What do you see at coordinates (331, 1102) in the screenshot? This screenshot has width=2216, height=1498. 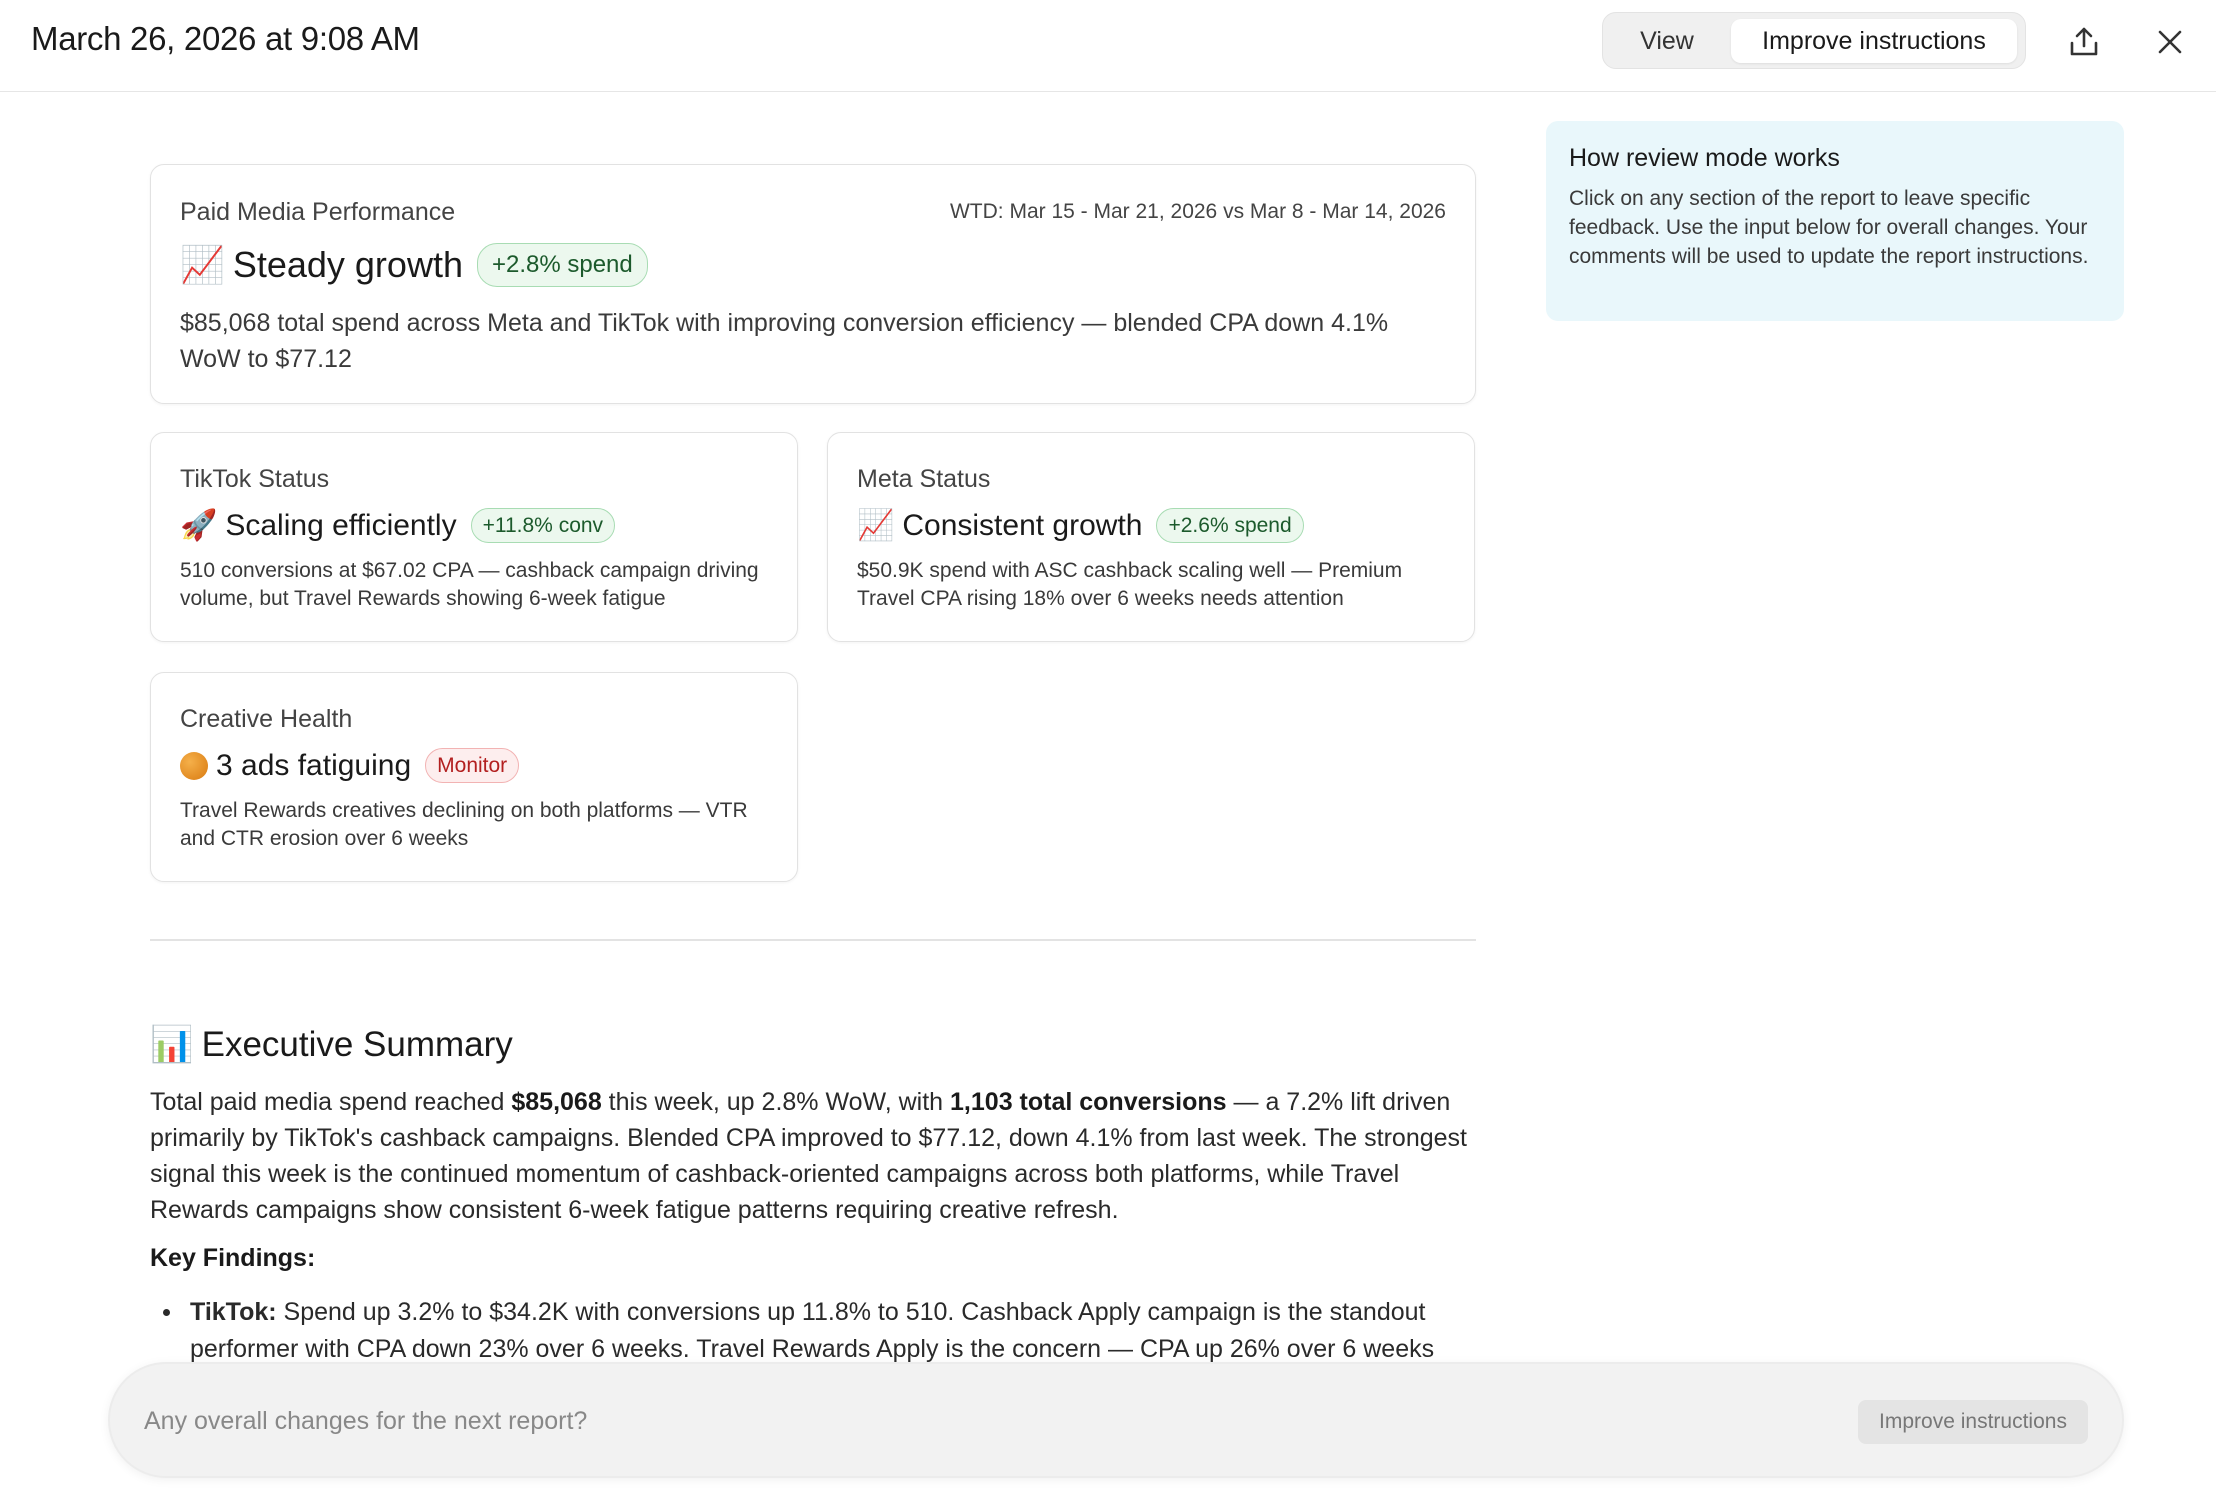 I see `summary-text: Total paid media spend reached` at bounding box center [331, 1102].